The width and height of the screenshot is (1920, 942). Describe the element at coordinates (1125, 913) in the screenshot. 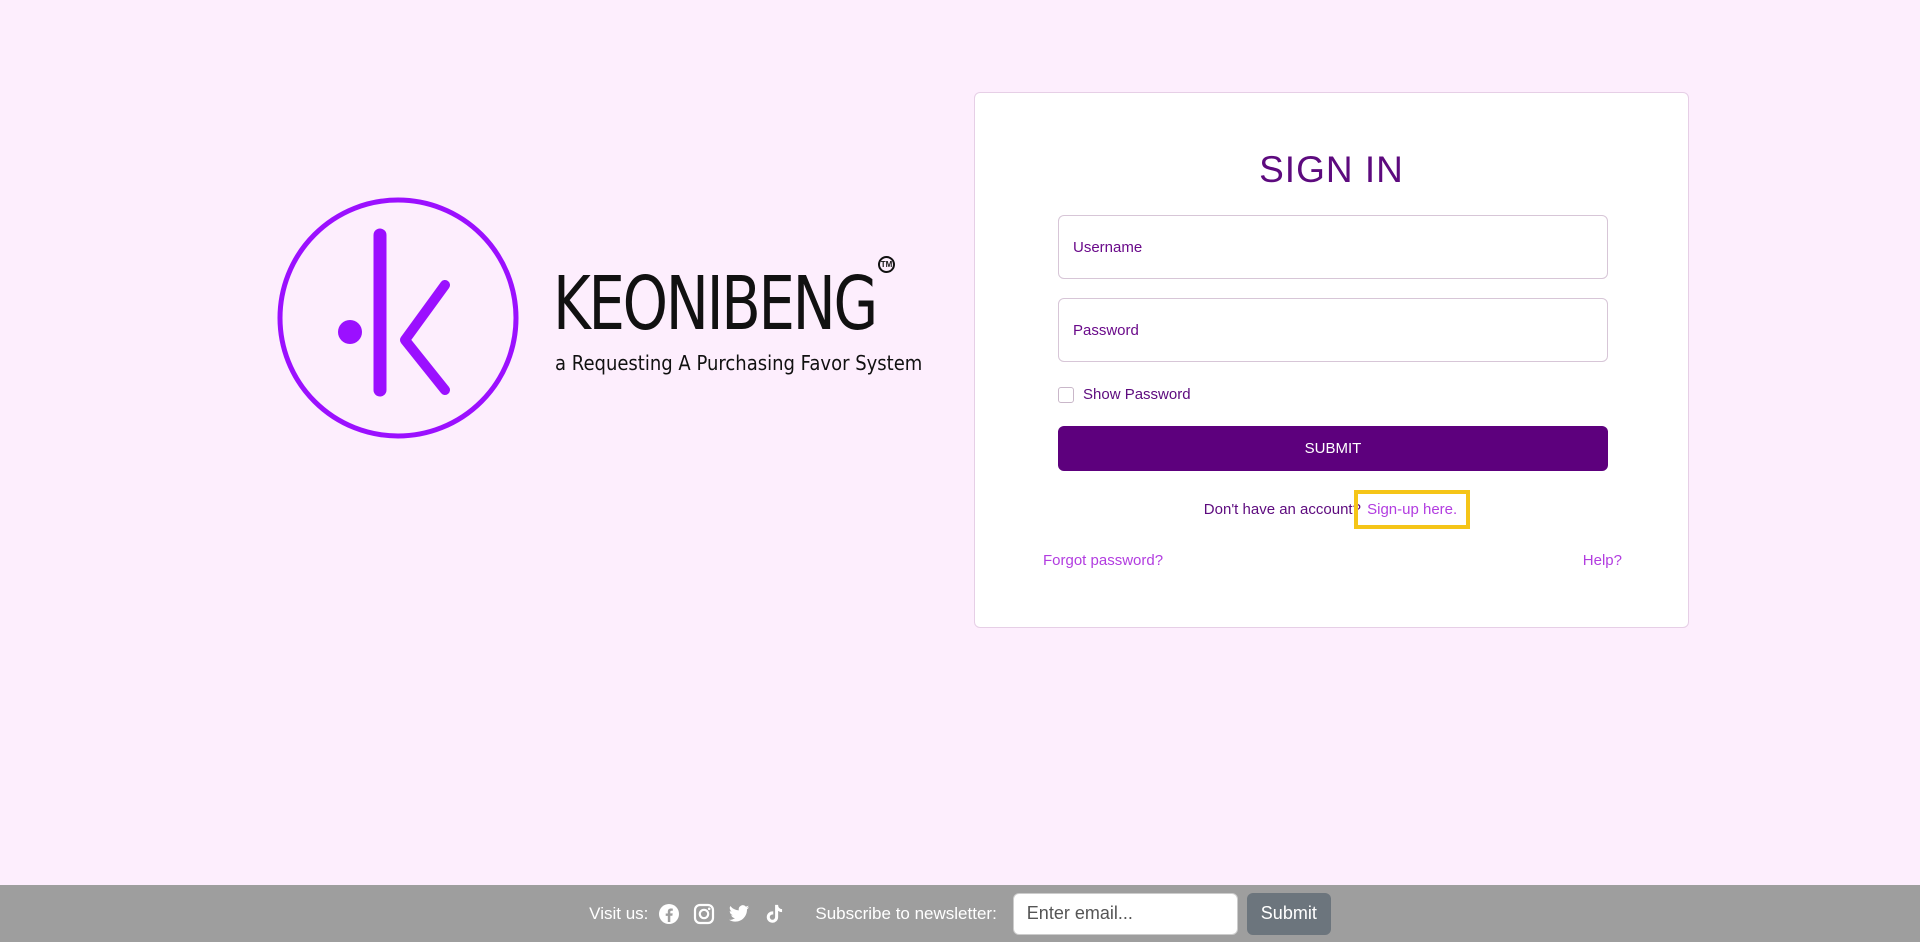

I see `newsletter-email-input` at that location.